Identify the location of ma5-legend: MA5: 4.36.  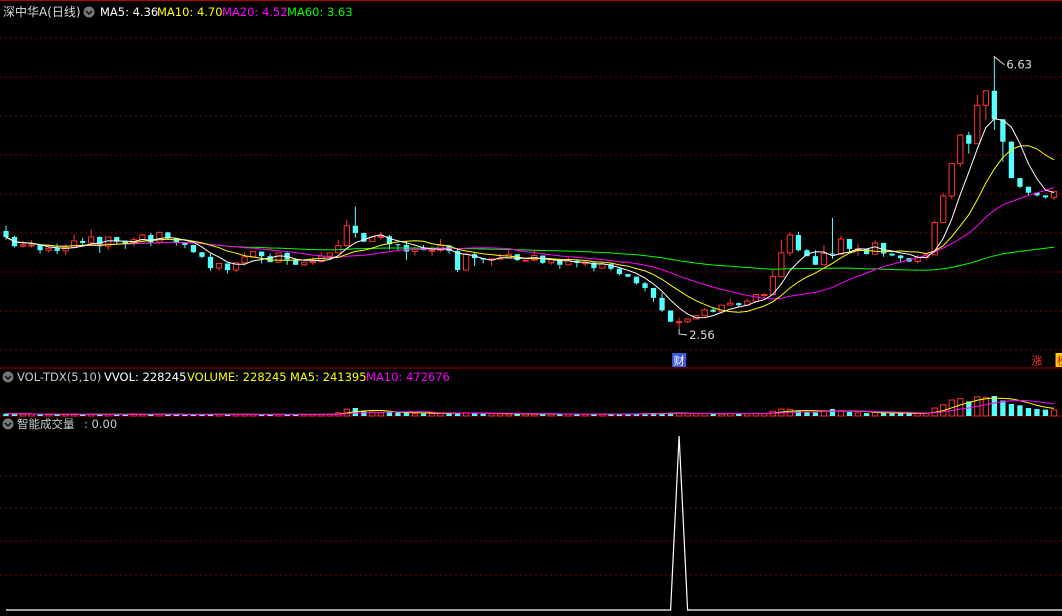
(129, 12).